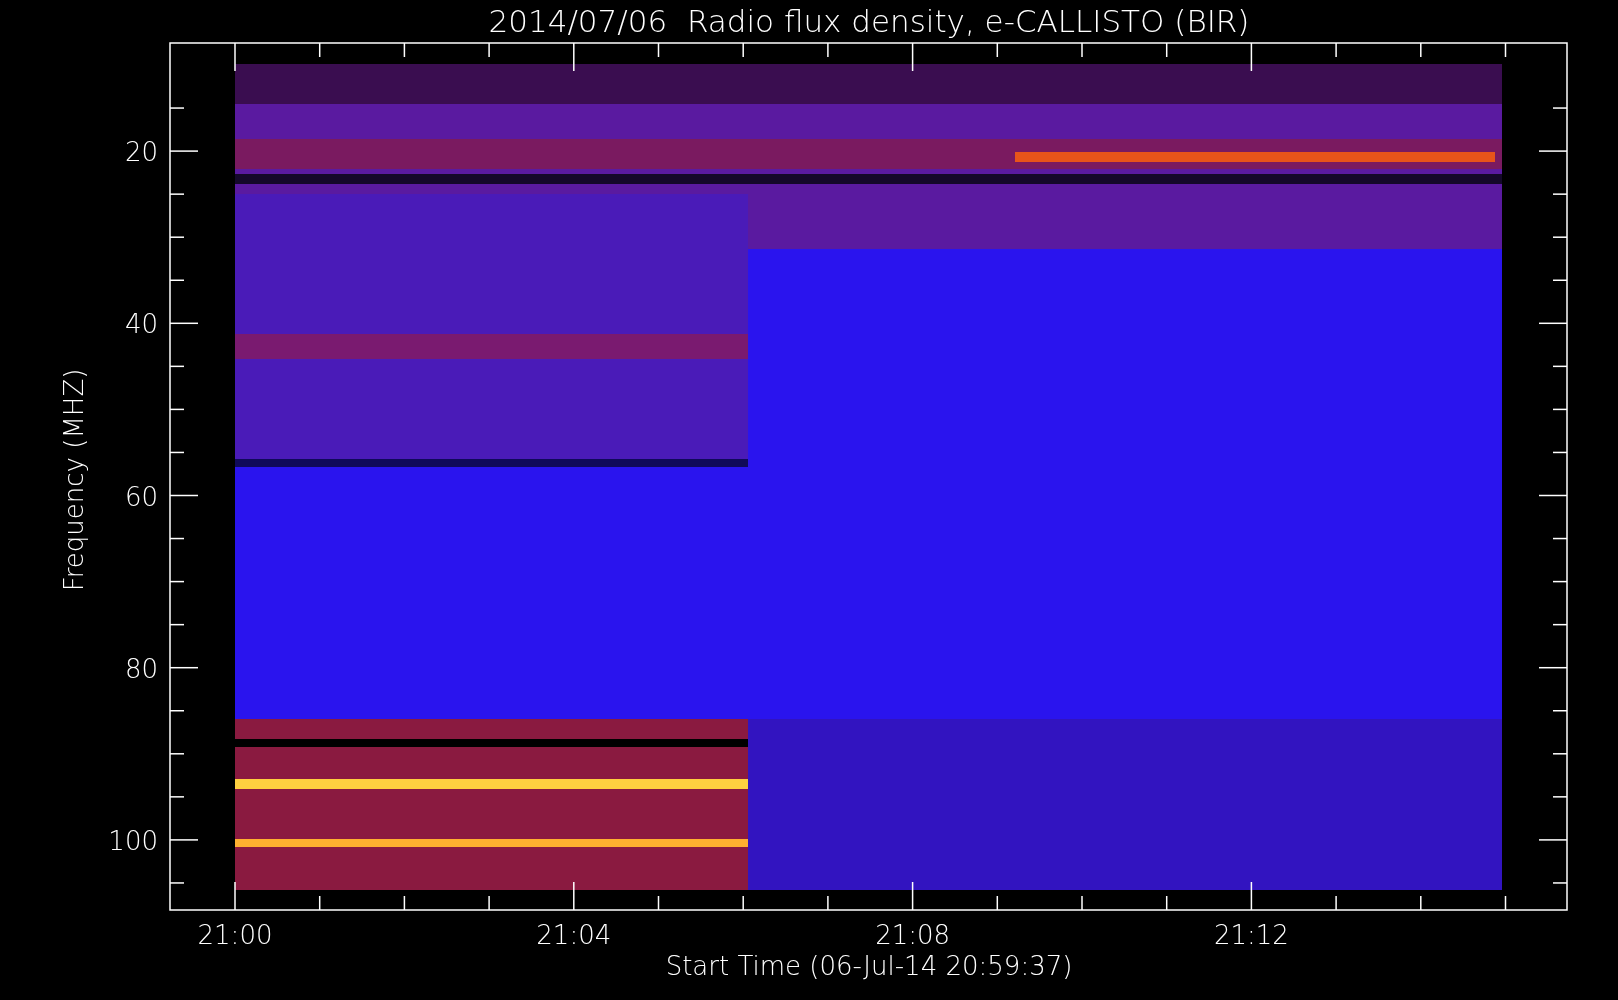  What do you see at coordinates (869, 966) in the screenshot?
I see `x-axis-label: Start Time (06-Jul-14 20:59:37)` at bounding box center [869, 966].